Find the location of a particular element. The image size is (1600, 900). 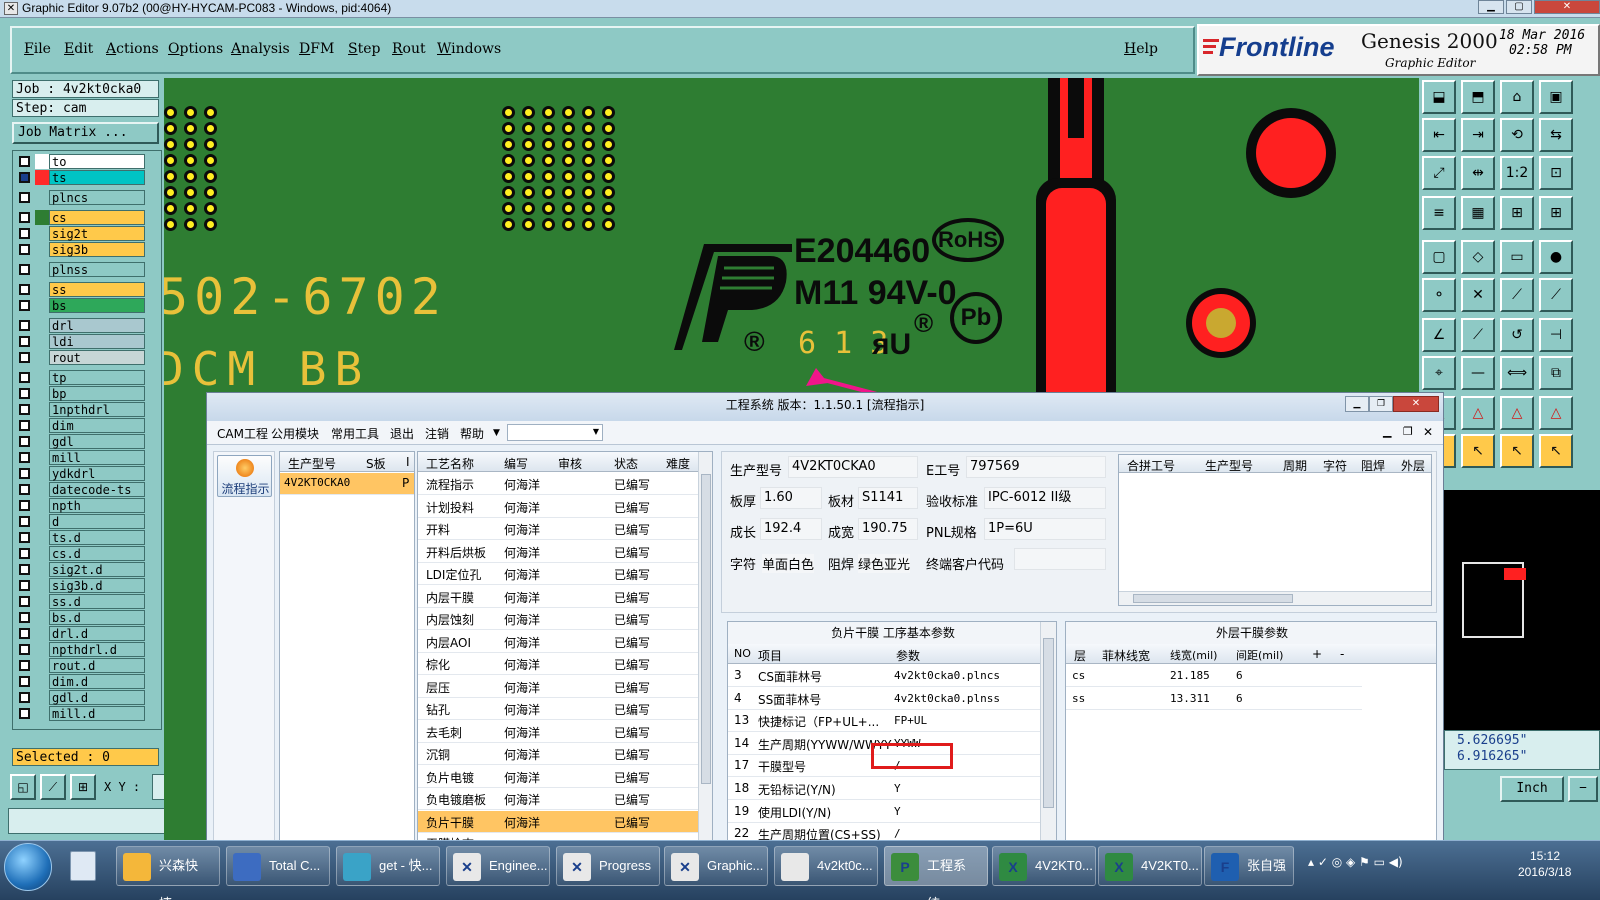

layer-row-ts: ts is located at coordinates (88, 177).